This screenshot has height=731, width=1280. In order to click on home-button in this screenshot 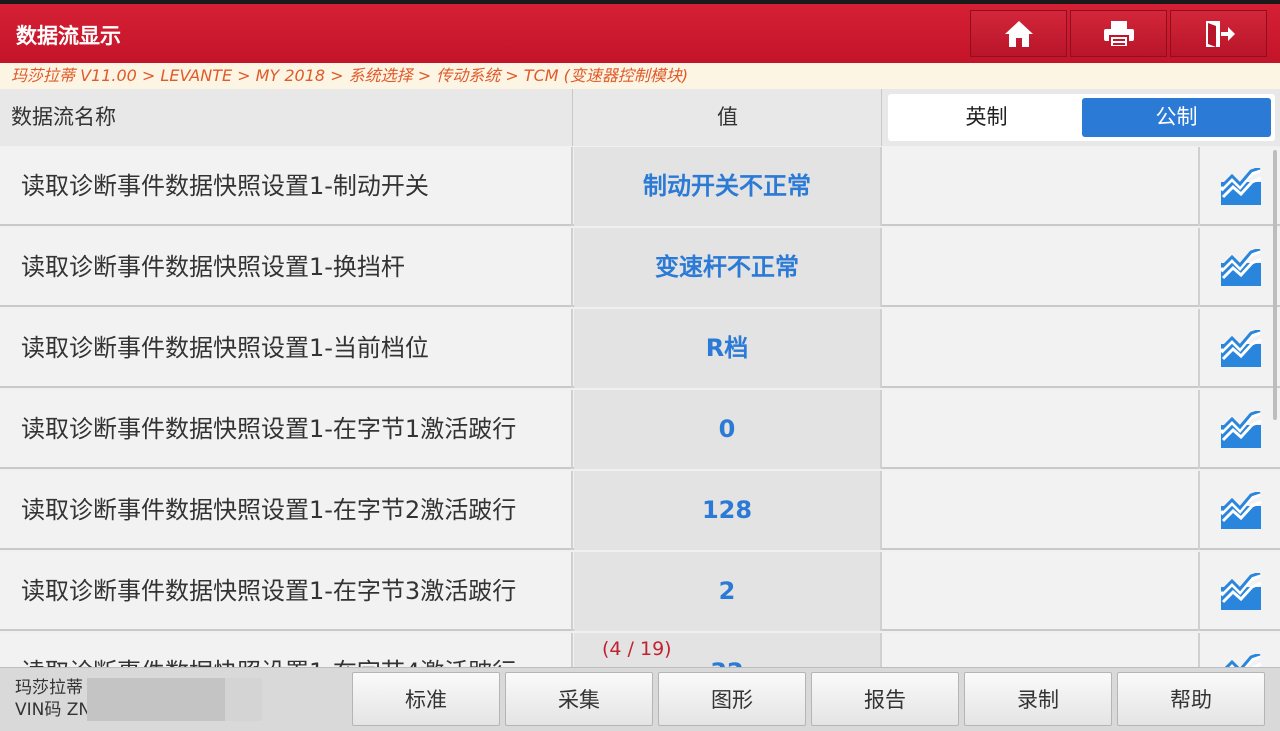, I will do `click(1018, 33)`.